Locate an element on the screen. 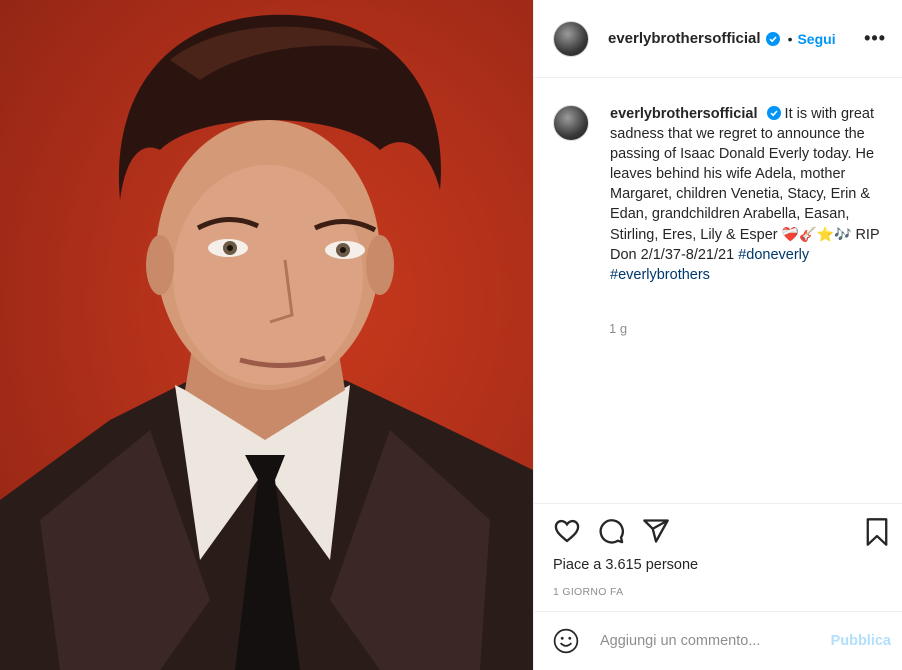 The height and width of the screenshot is (670, 902). action-bar is located at coordinates (722, 532).